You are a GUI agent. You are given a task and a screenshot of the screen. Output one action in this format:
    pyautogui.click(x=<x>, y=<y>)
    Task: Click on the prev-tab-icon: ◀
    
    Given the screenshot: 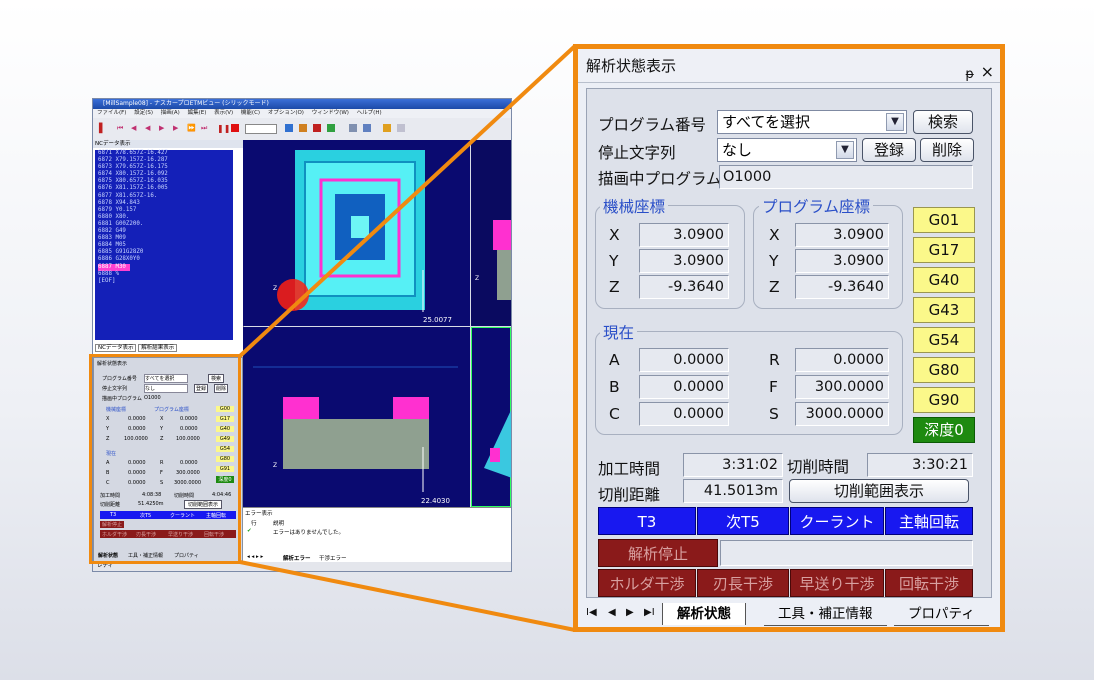 What is the action you would take?
    pyautogui.click(x=612, y=612)
    